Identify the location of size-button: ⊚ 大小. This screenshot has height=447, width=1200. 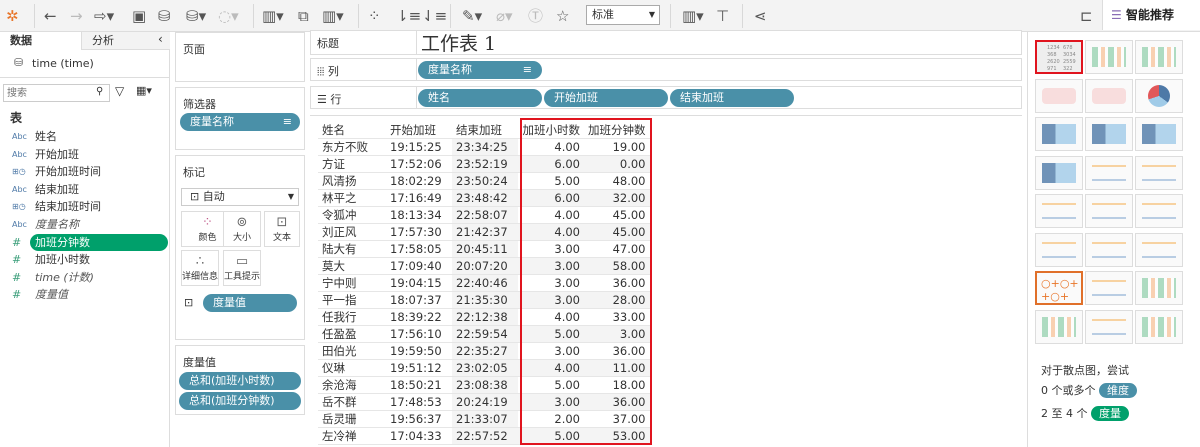
(242, 229).